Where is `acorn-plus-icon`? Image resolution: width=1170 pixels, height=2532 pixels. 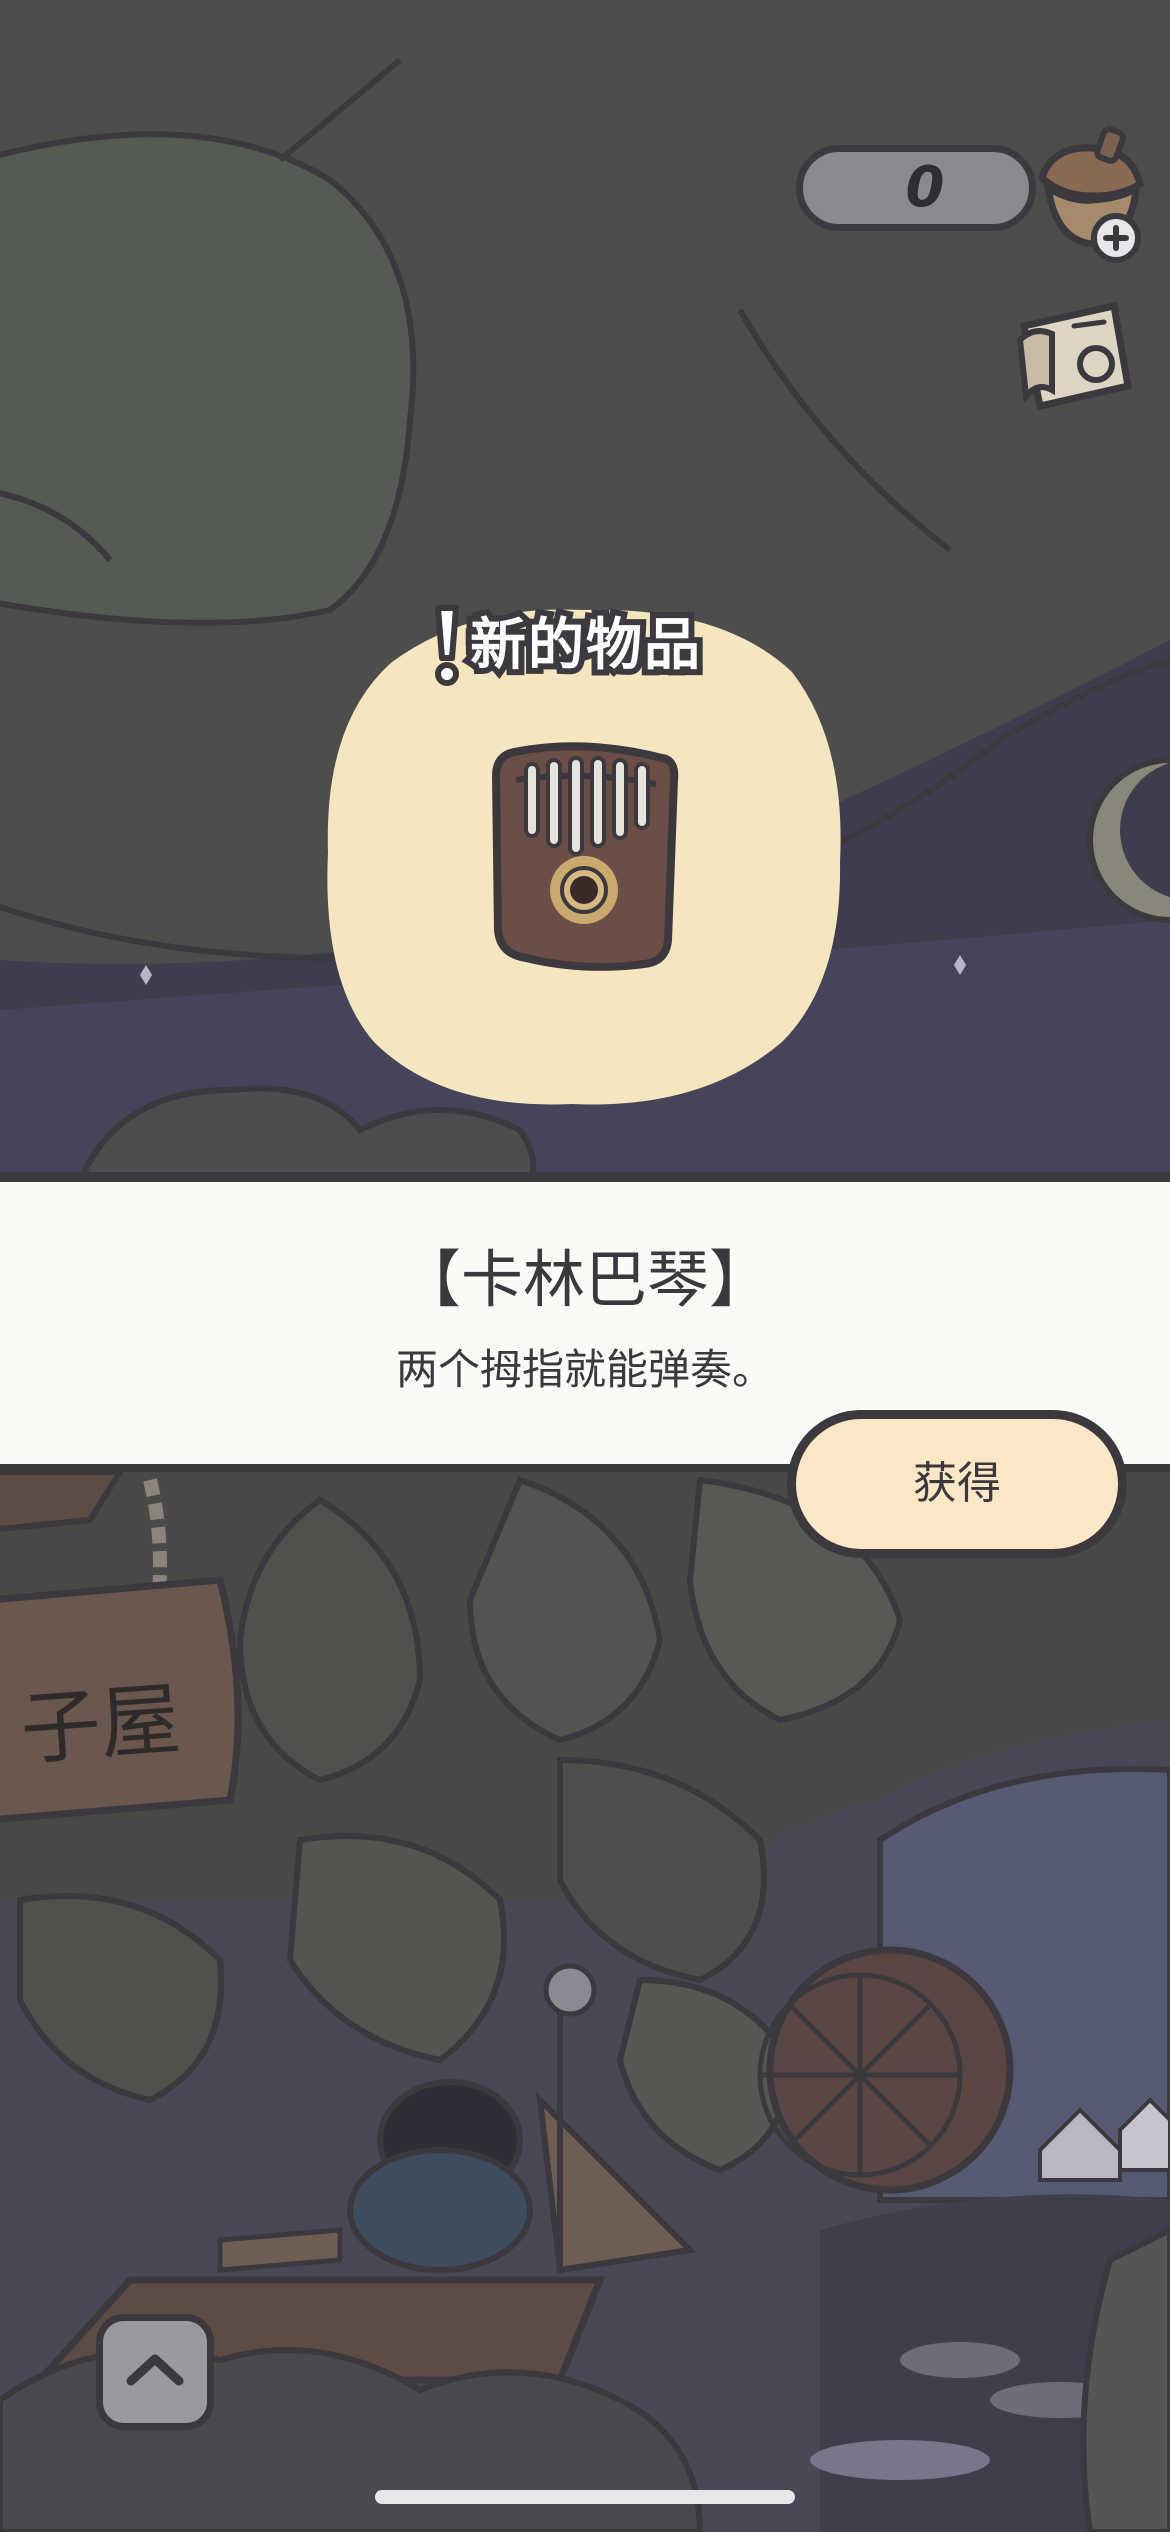 acorn-plus-icon is located at coordinates (1087, 193).